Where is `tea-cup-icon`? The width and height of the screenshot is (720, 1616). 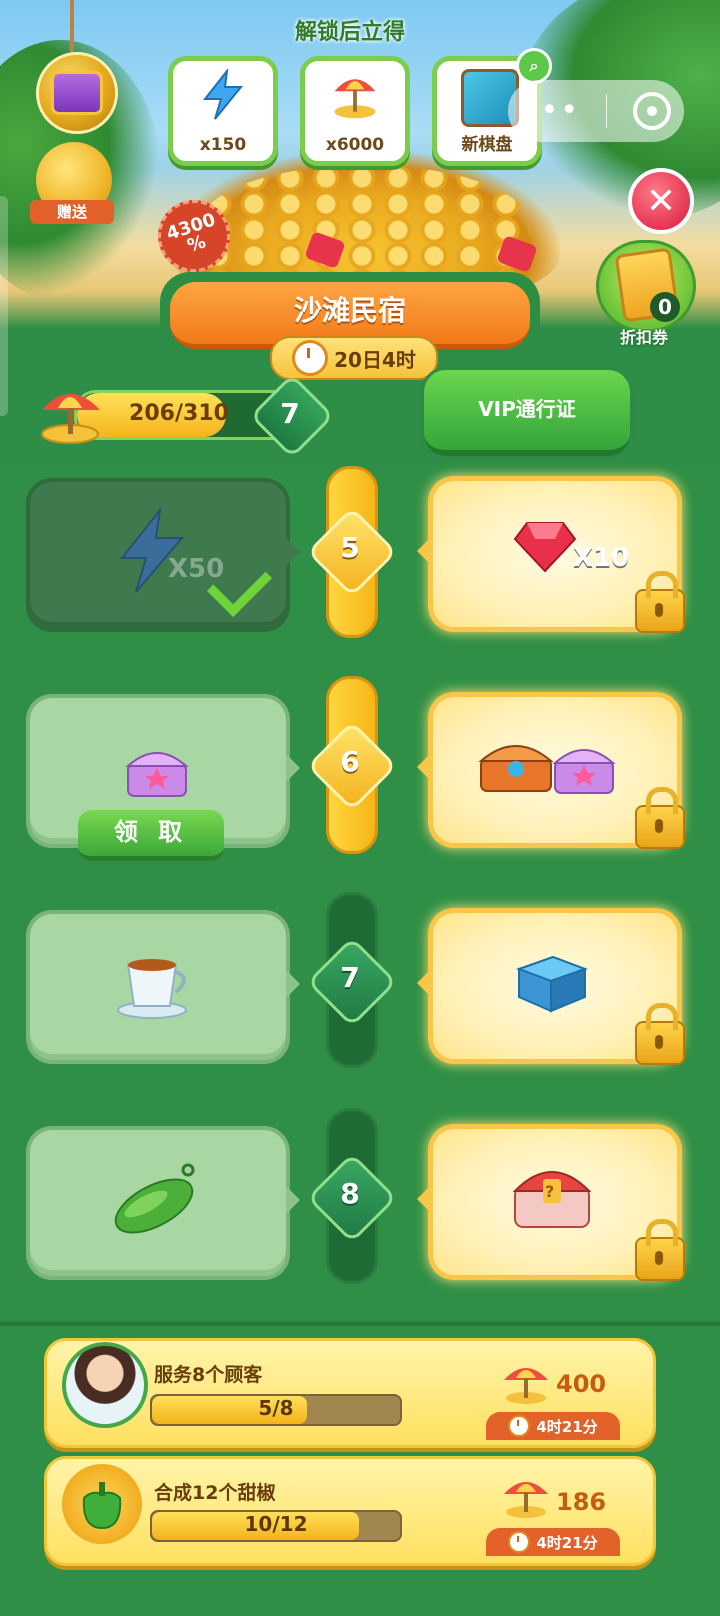 tea-cup-icon is located at coordinates (152, 989).